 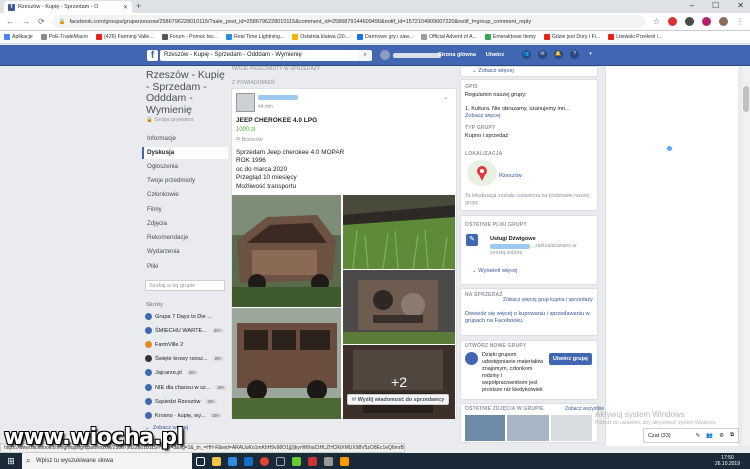 I want to click on home-link: Strona główna, so click(x=457, y=55).